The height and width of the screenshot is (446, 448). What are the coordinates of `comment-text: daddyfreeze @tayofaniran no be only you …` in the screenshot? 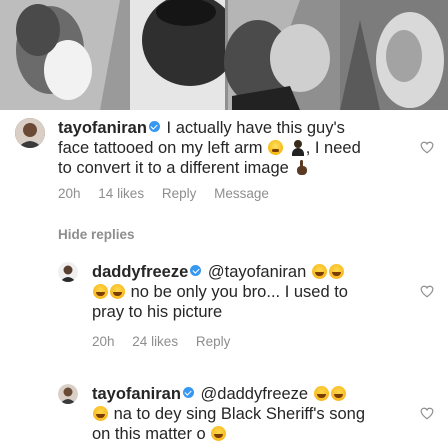 It's located at (220, 292).